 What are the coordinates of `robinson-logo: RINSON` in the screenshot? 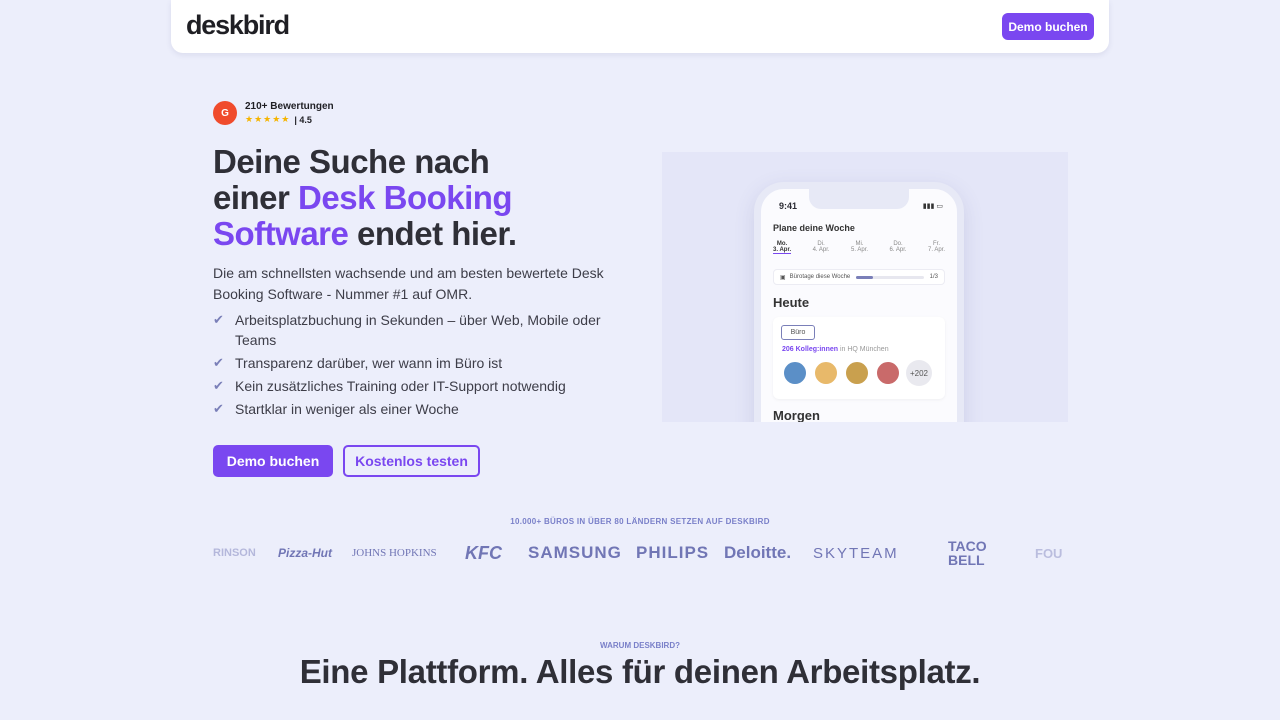 It's located at (234, 553).